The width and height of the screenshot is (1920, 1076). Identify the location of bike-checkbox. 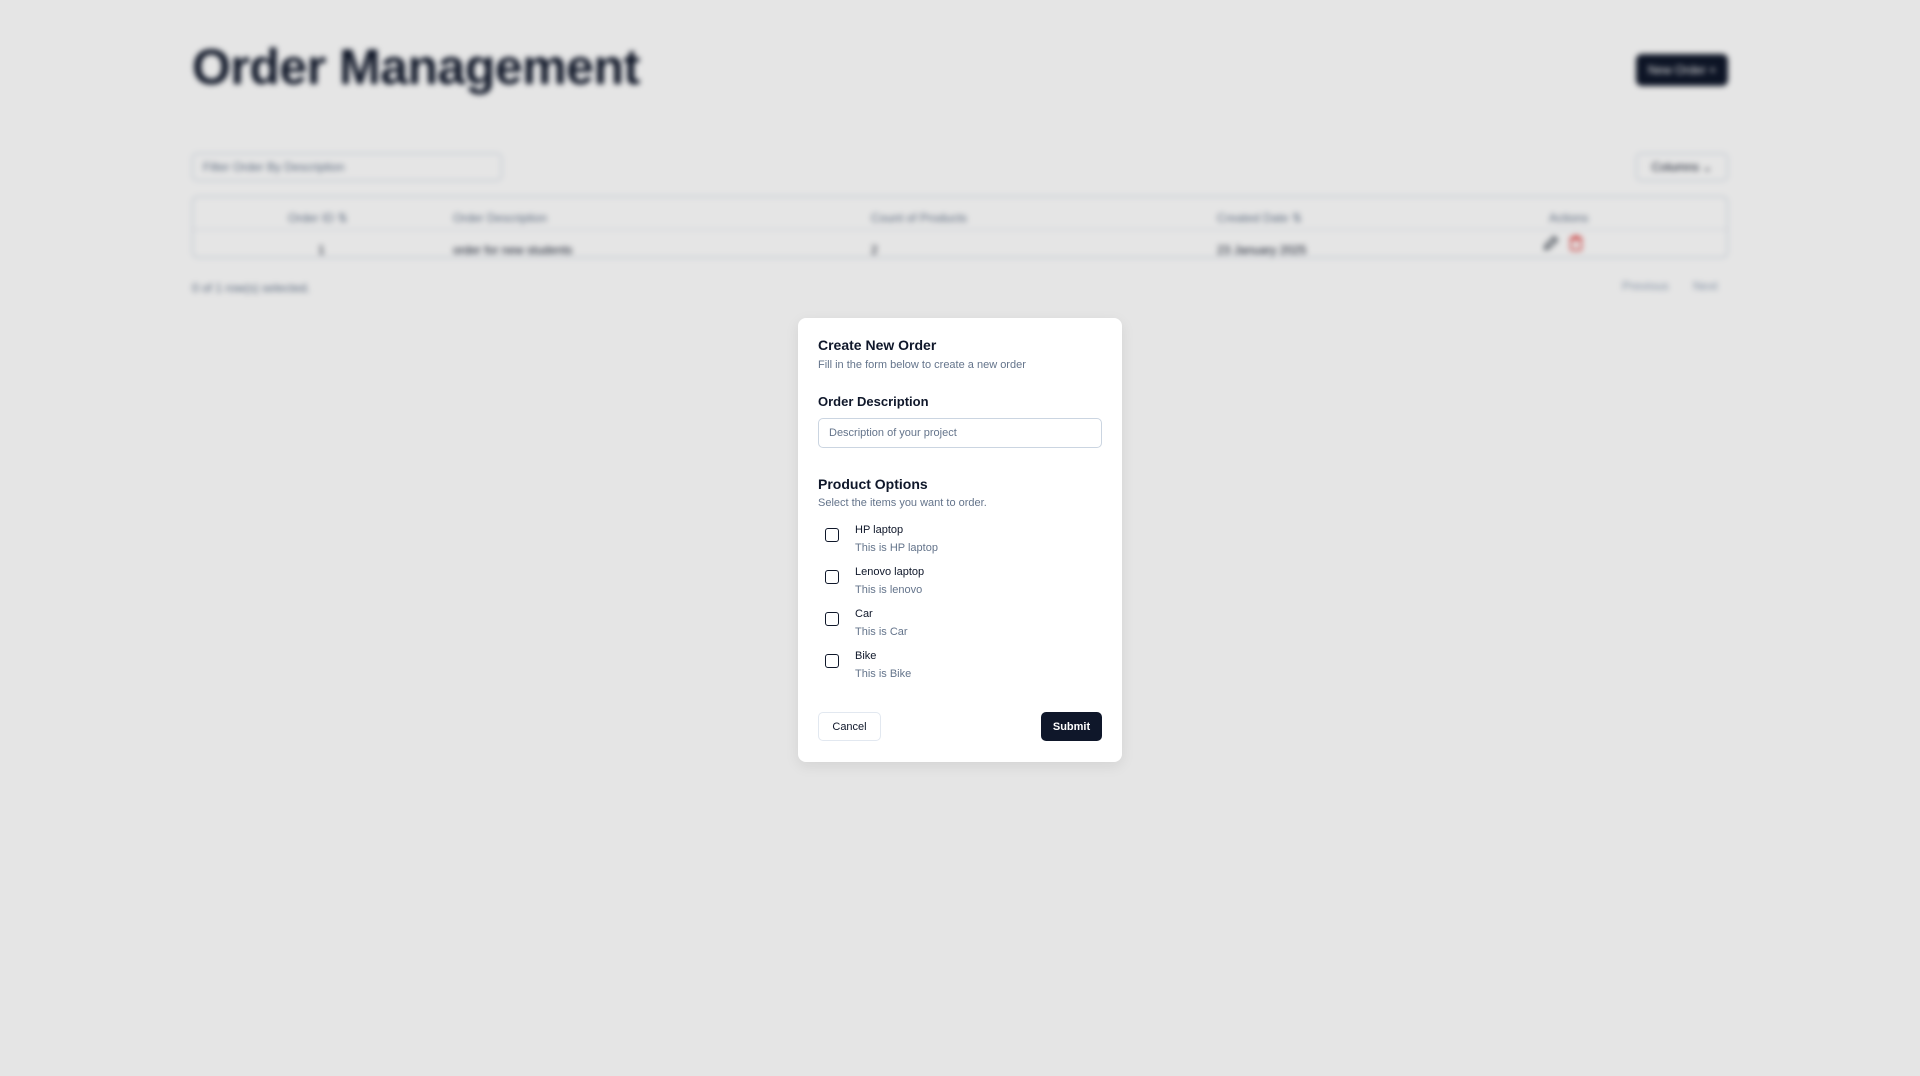
(832, 661).